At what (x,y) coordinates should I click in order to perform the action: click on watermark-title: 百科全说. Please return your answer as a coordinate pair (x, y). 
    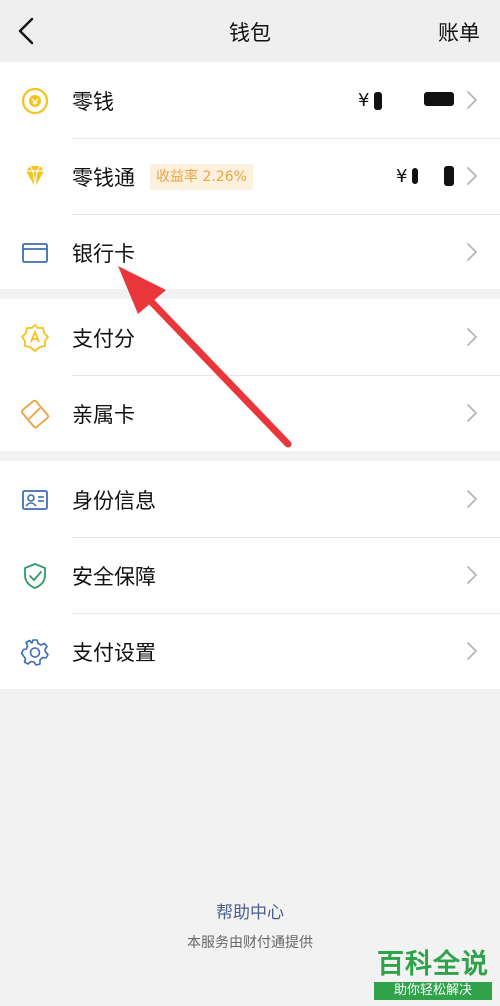
    Looking at the image, I should click on (433, 964).